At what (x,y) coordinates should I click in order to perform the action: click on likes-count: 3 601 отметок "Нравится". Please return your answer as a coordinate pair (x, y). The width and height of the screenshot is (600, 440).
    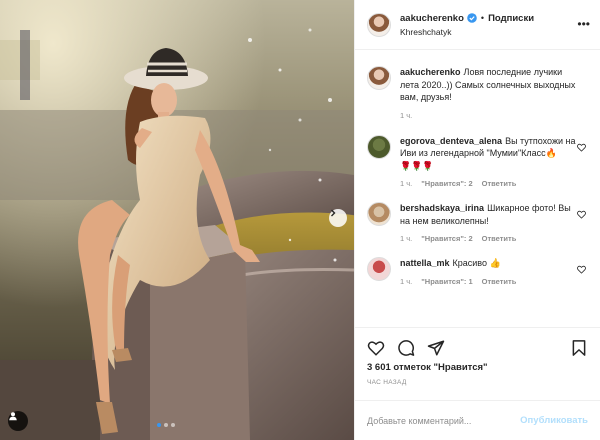
    Looking at the image, I should click on (477, 365).